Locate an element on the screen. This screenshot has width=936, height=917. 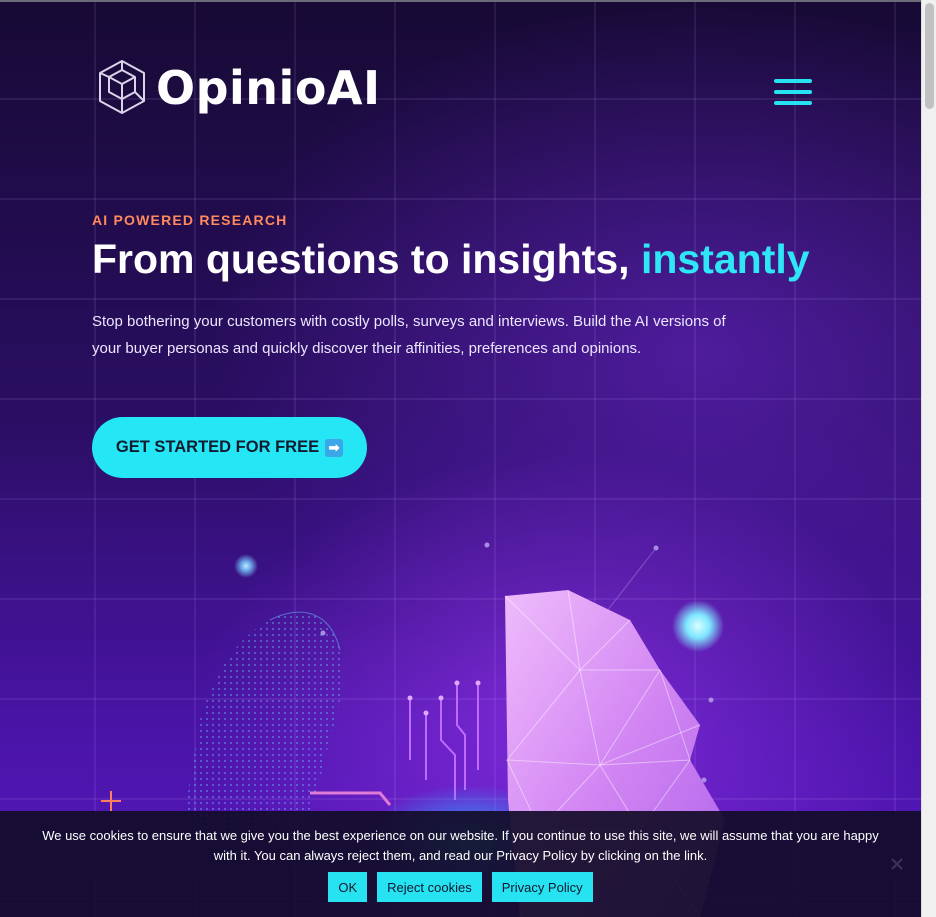
hero-eyebrow: AI POWERED RESEARCH is located at coordinates (190, 220).